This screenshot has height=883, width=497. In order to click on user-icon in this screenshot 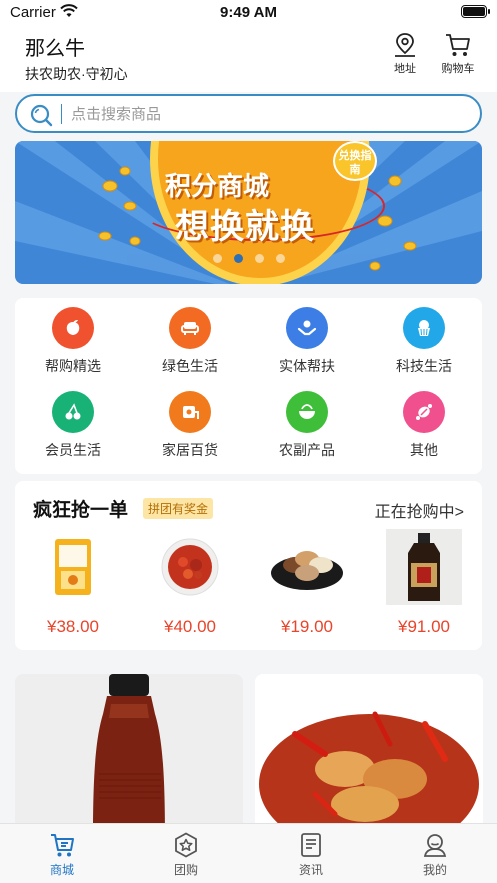, I will do `click(435, 845)`.